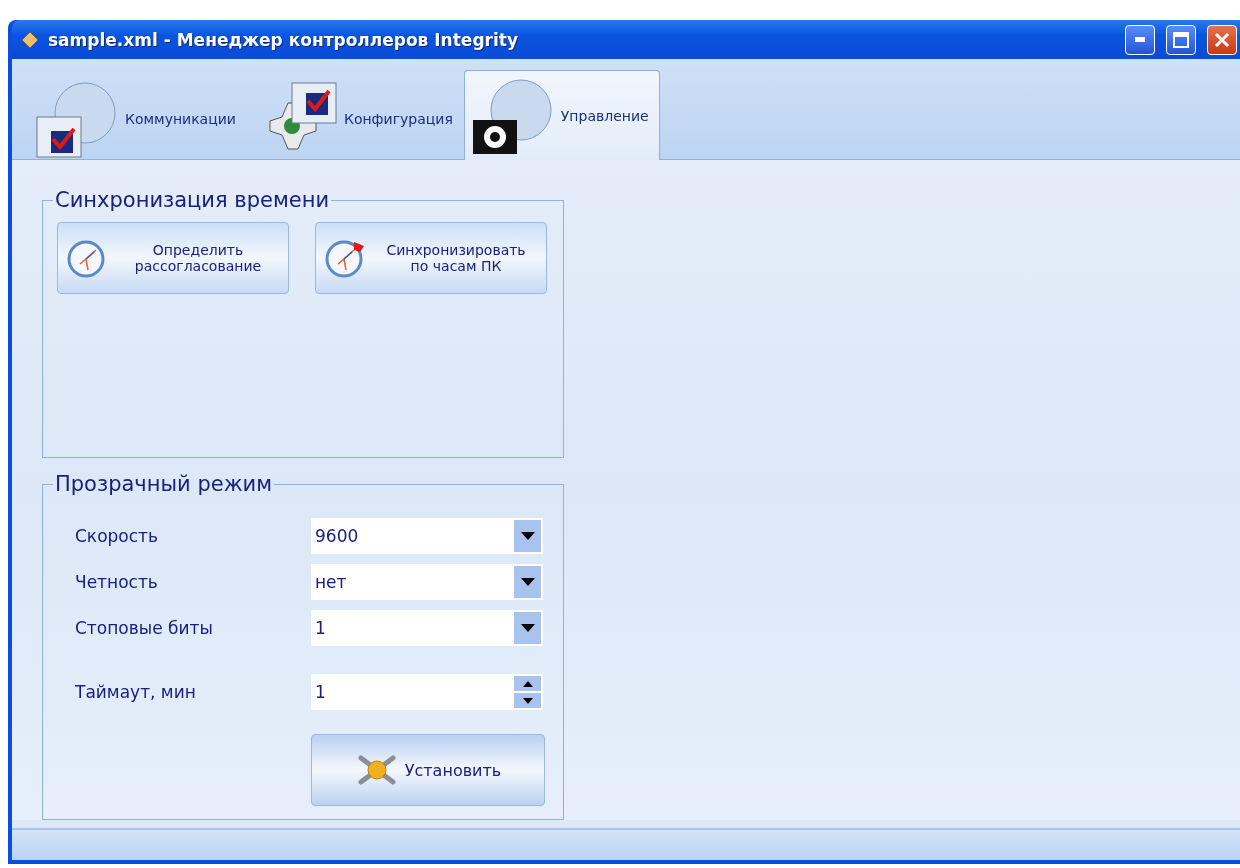 The width and height of the screenshot is (1240, 868). I want to click on group-title: Синхронизация времени, so click(192, 200).